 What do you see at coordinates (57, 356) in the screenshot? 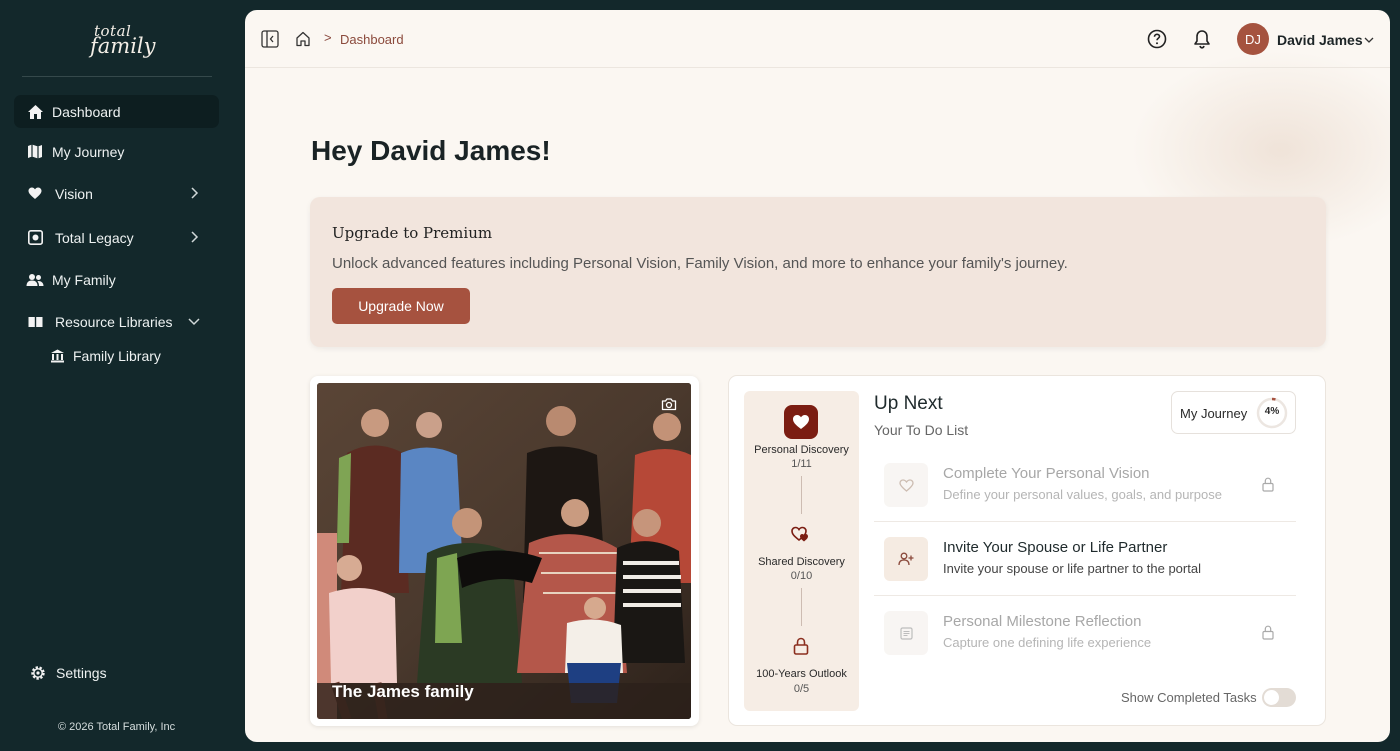
I see `library-icon` at bounding box center [57, 356].